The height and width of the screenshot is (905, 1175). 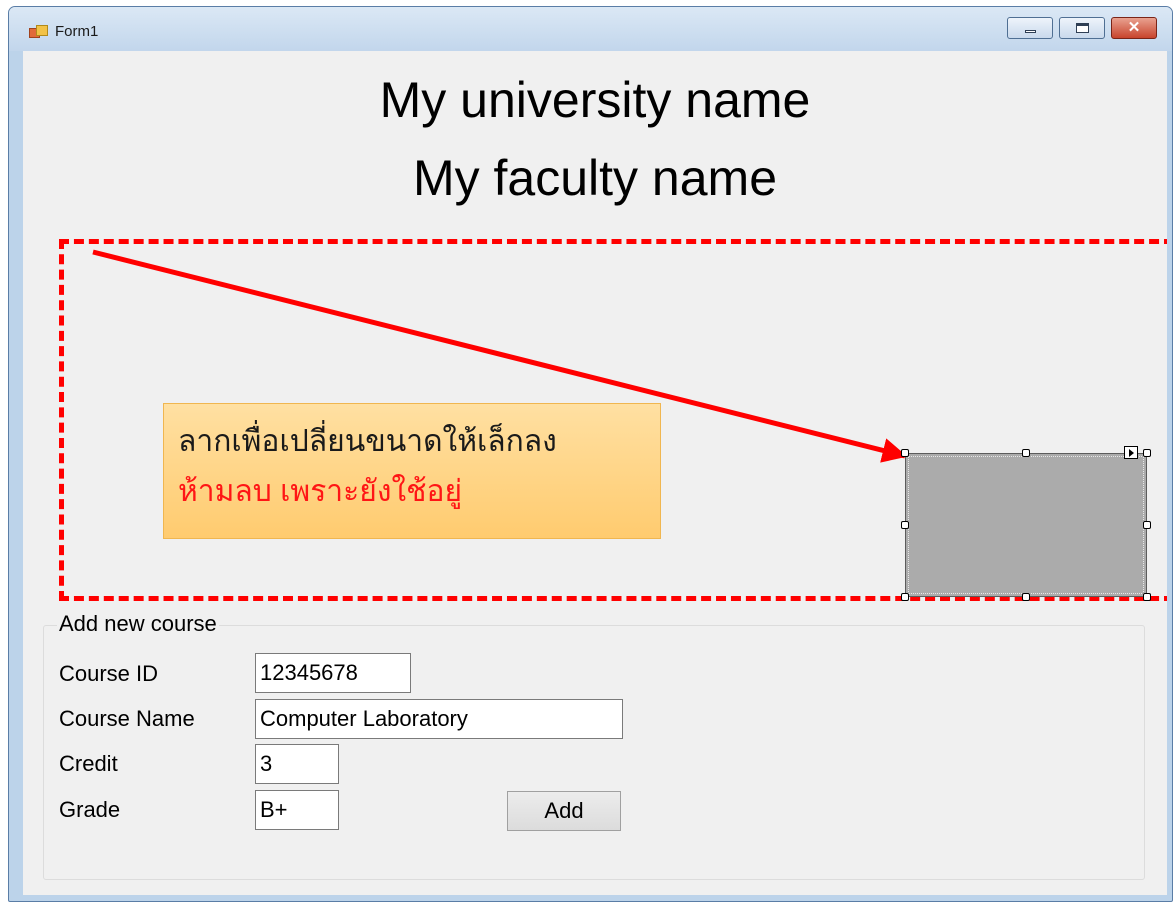 What do you see at coordinates (590, 29) in the screenshot?
I see `title-bar: Form1 ✕` at bounding box center [590, 29].